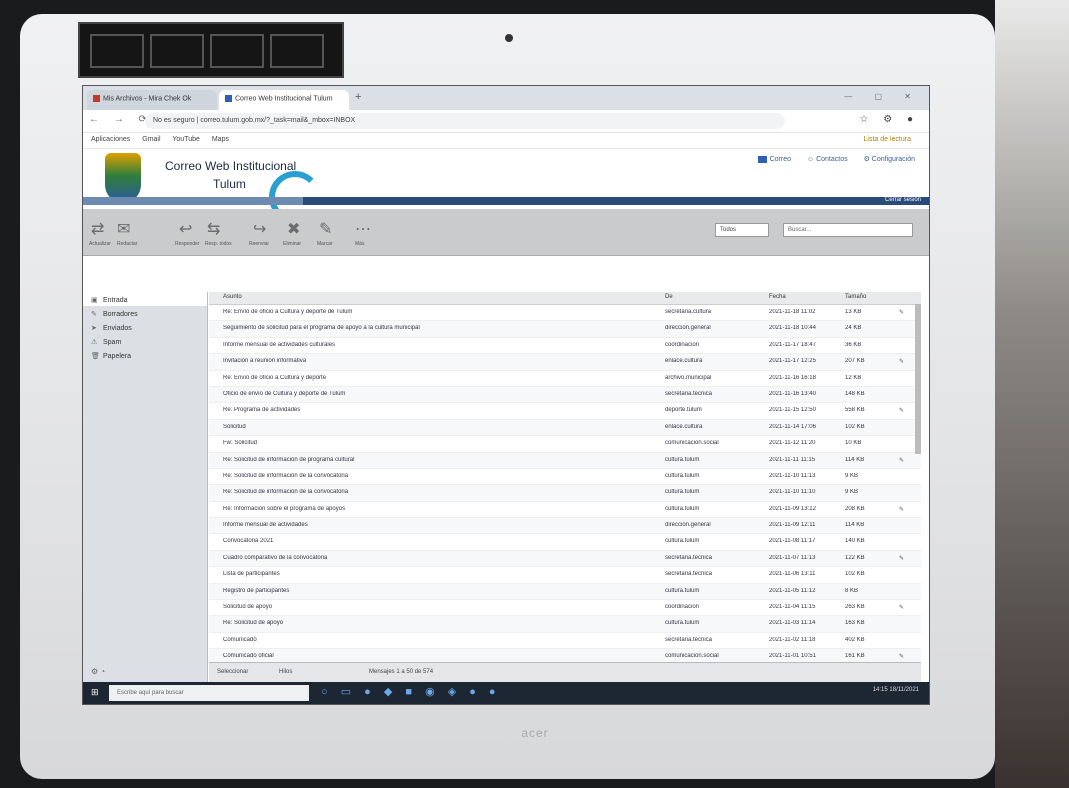 This screenshot has height=788, width=1069. What do you see at coordinates (151, 139) in the screenshot?
I see `bookmark-item: Gmail` at bounding box center [151, 139].